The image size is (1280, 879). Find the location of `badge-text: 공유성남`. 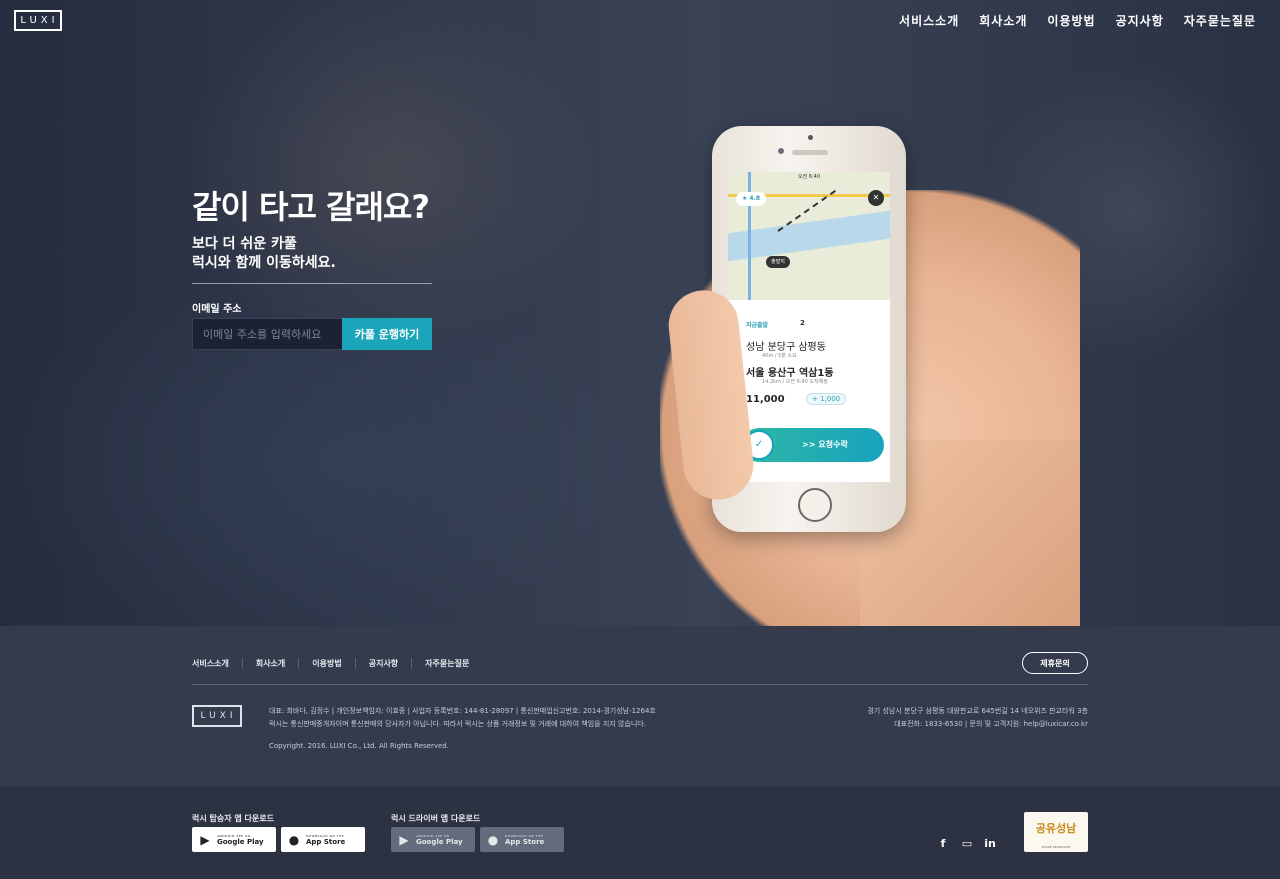

badge-text: 공유성남 is located at coordinates (1056, 828).